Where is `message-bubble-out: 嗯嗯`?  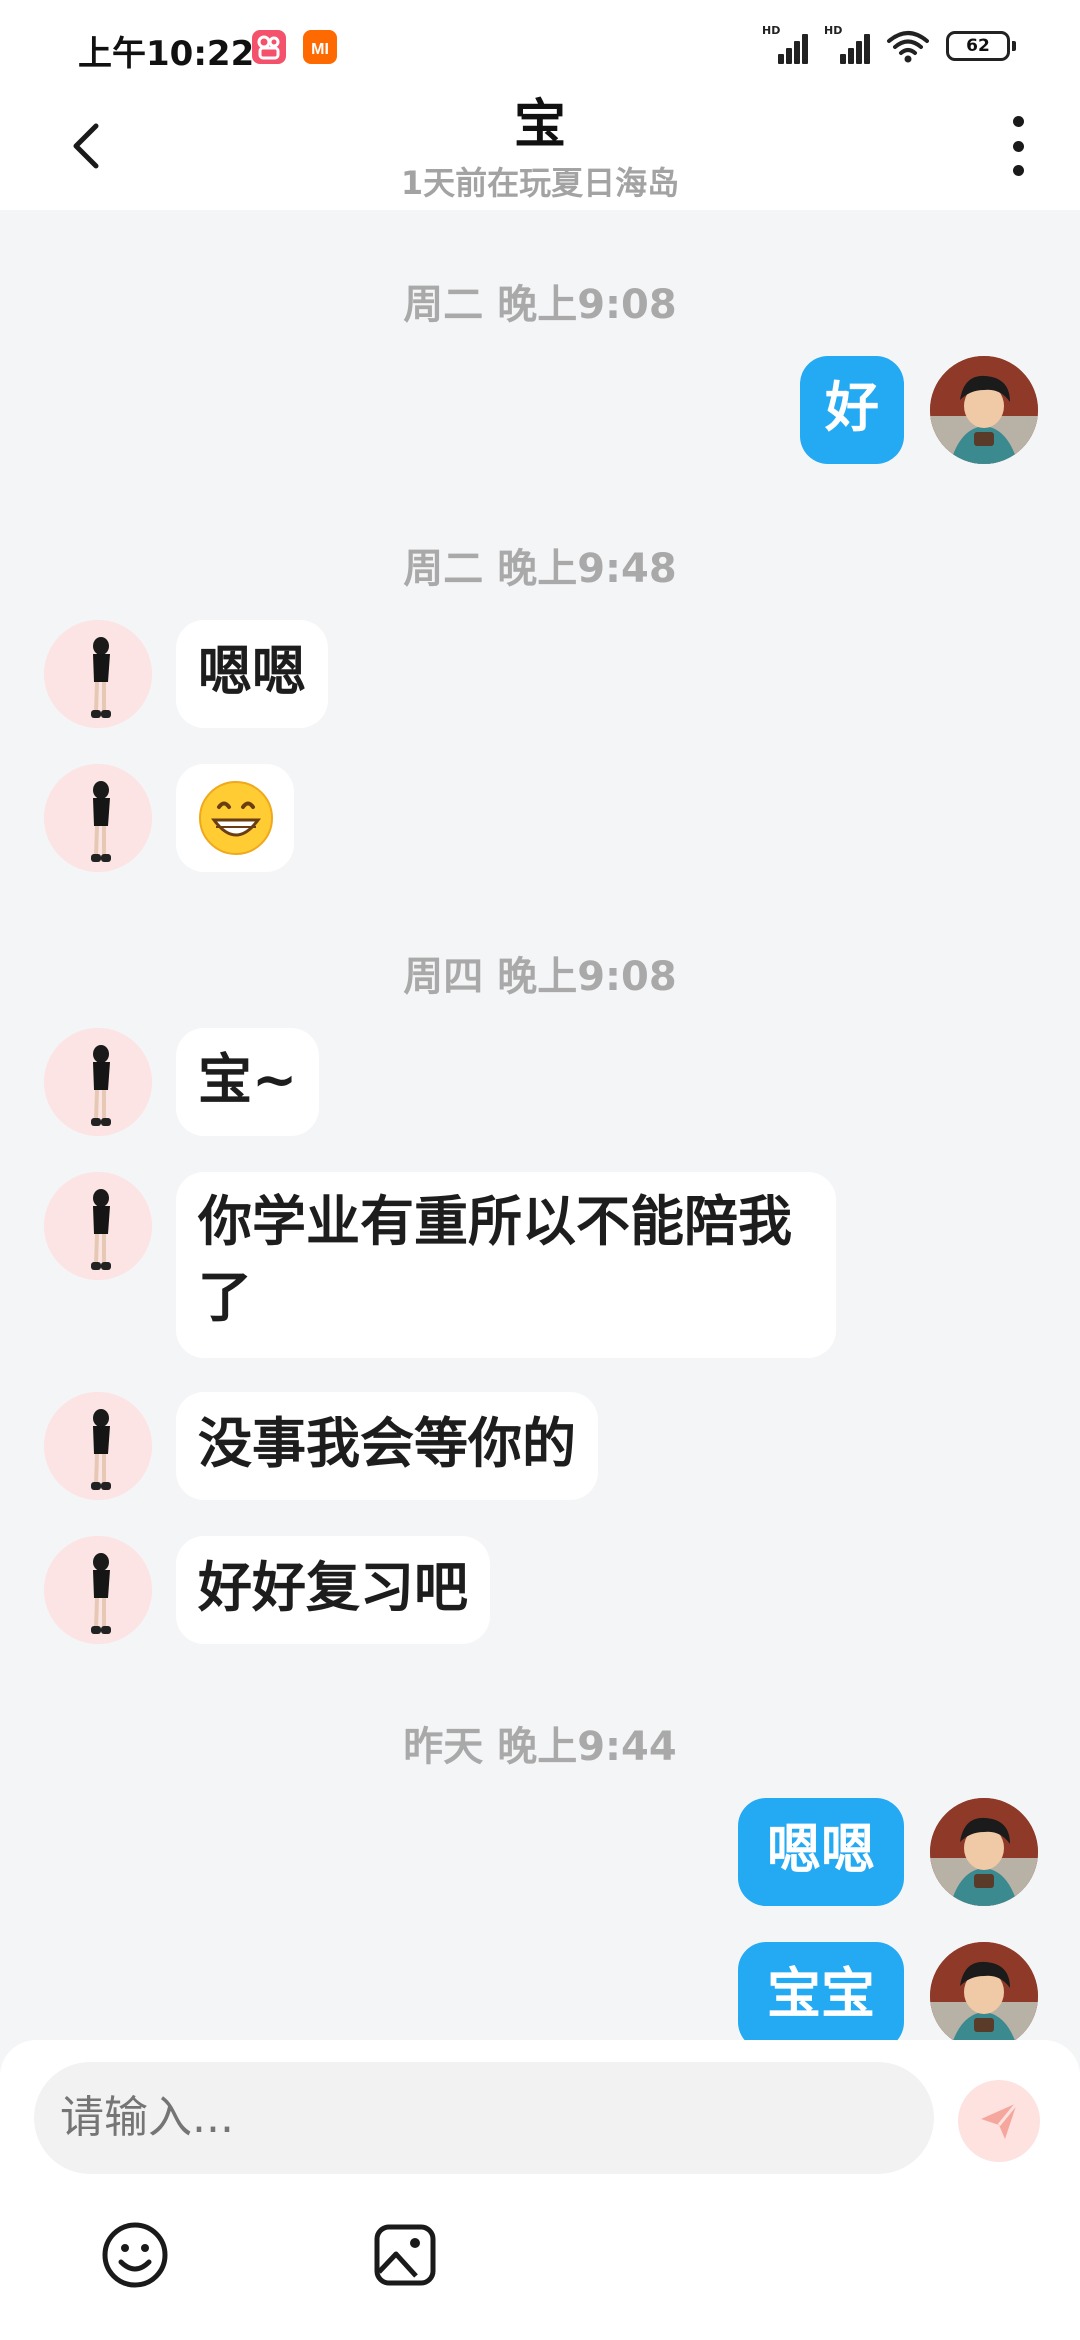 message-bubble-out: 嗯嗯 is located at coordinates (821, 1852).